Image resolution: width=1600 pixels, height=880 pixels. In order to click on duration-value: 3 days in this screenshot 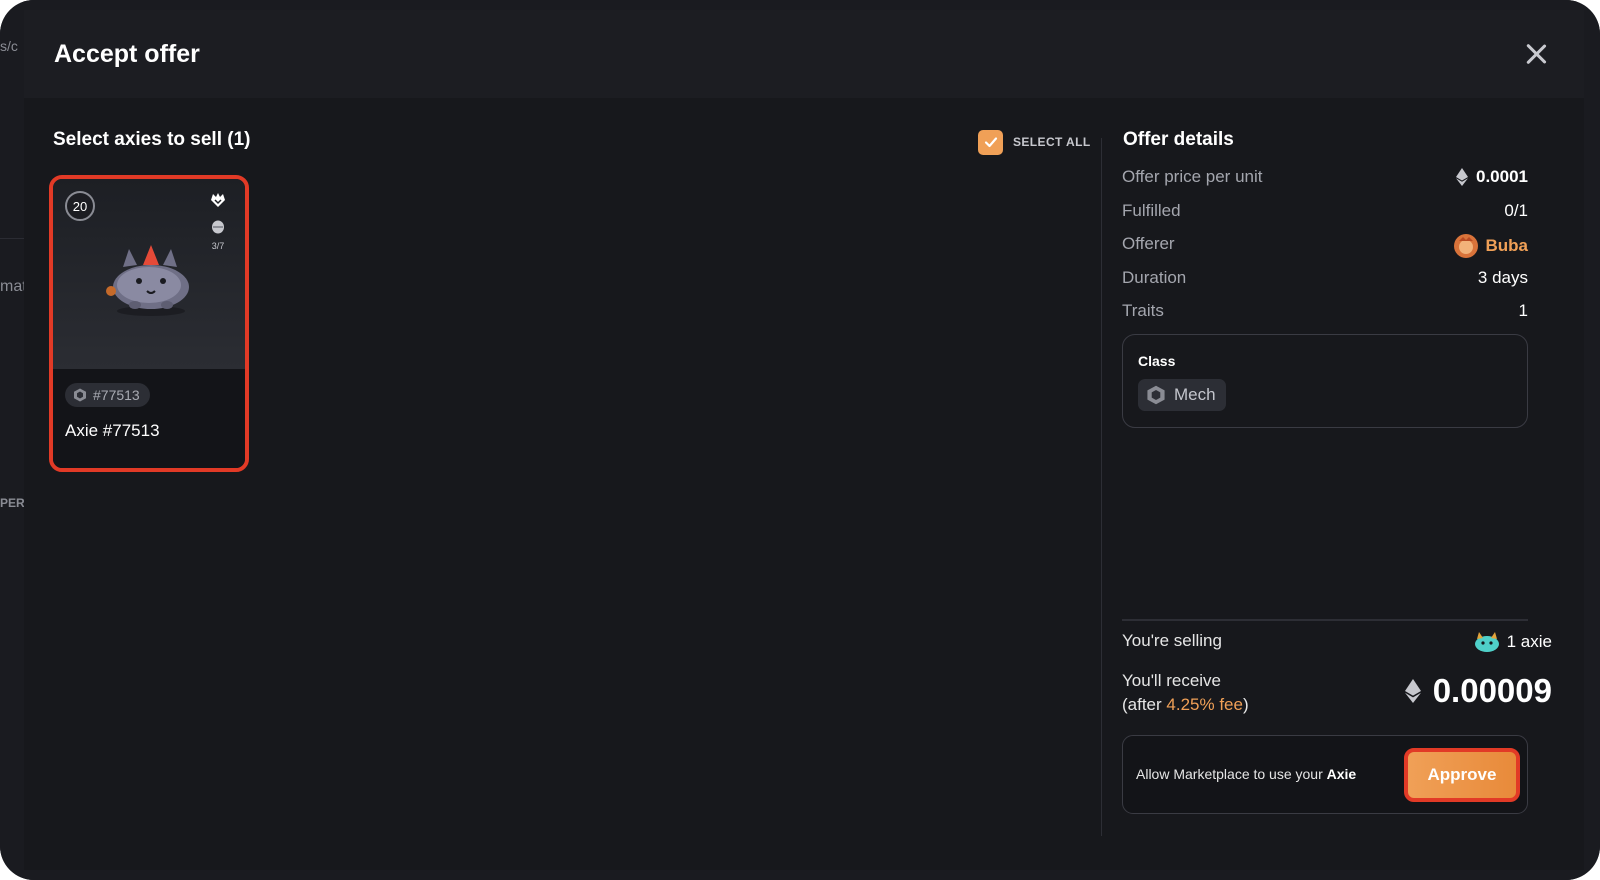, I will do `click(1502, 277)`.